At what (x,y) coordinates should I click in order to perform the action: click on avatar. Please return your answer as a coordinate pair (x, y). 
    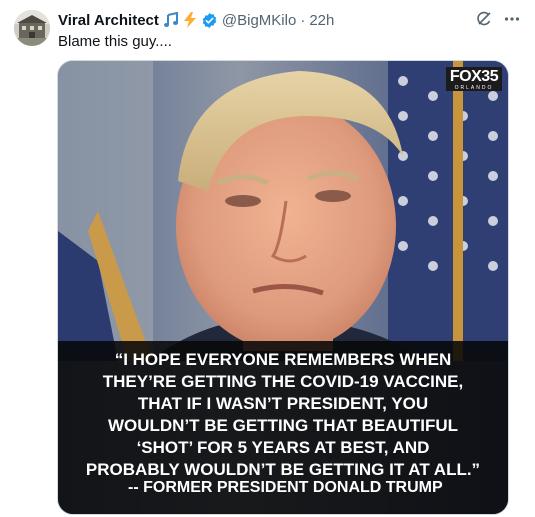
    Looking at the image, I should click on (32, 28).